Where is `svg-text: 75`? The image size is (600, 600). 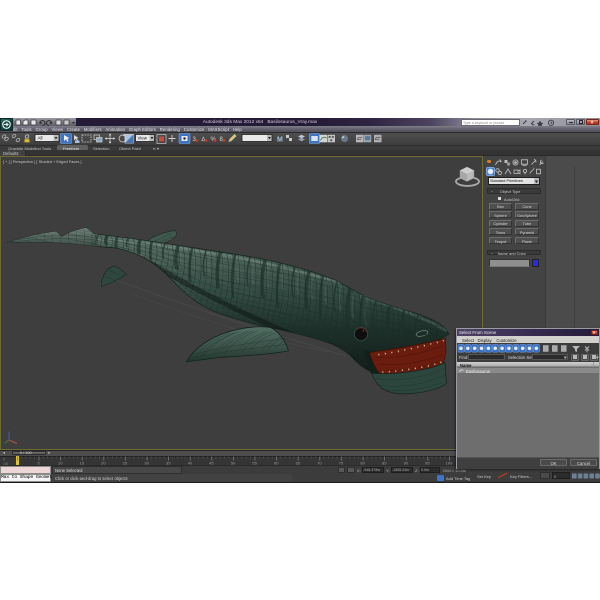 svg-text: 75 is located at coordinates (341, 463).